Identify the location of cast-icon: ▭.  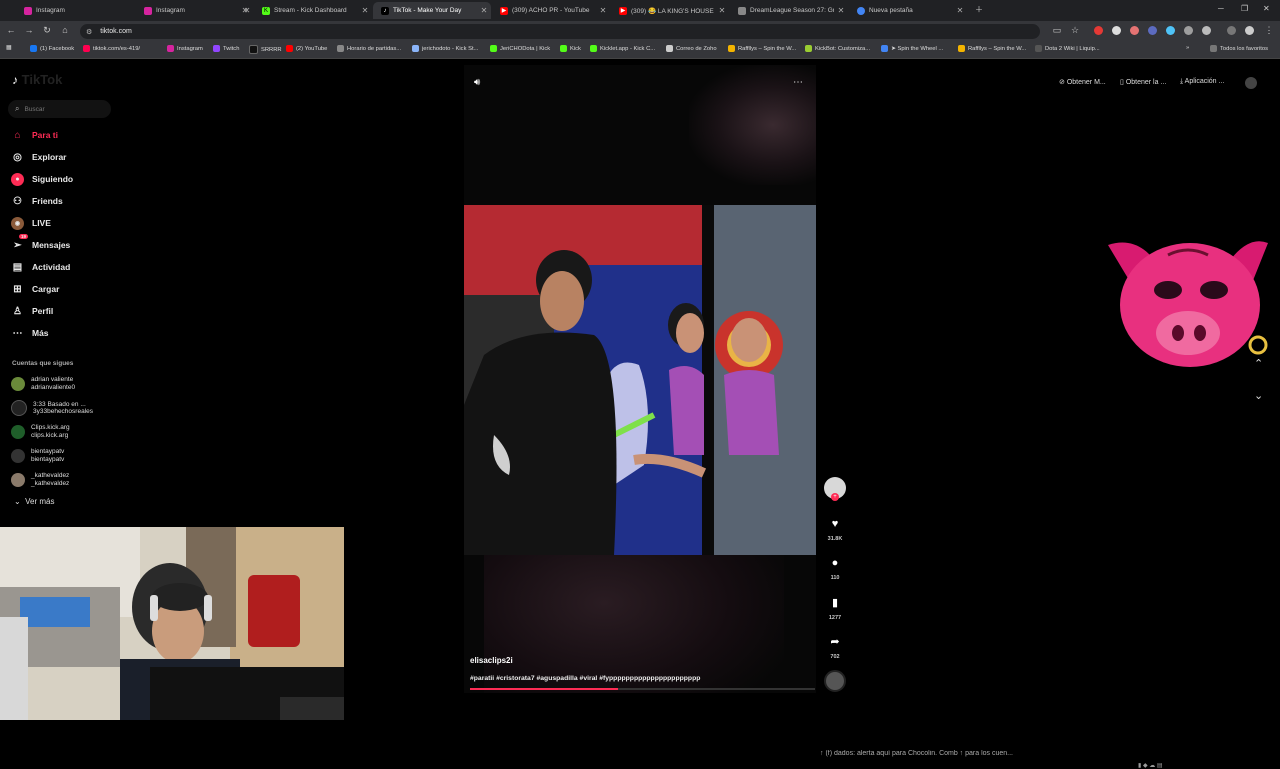
(1057, 30).